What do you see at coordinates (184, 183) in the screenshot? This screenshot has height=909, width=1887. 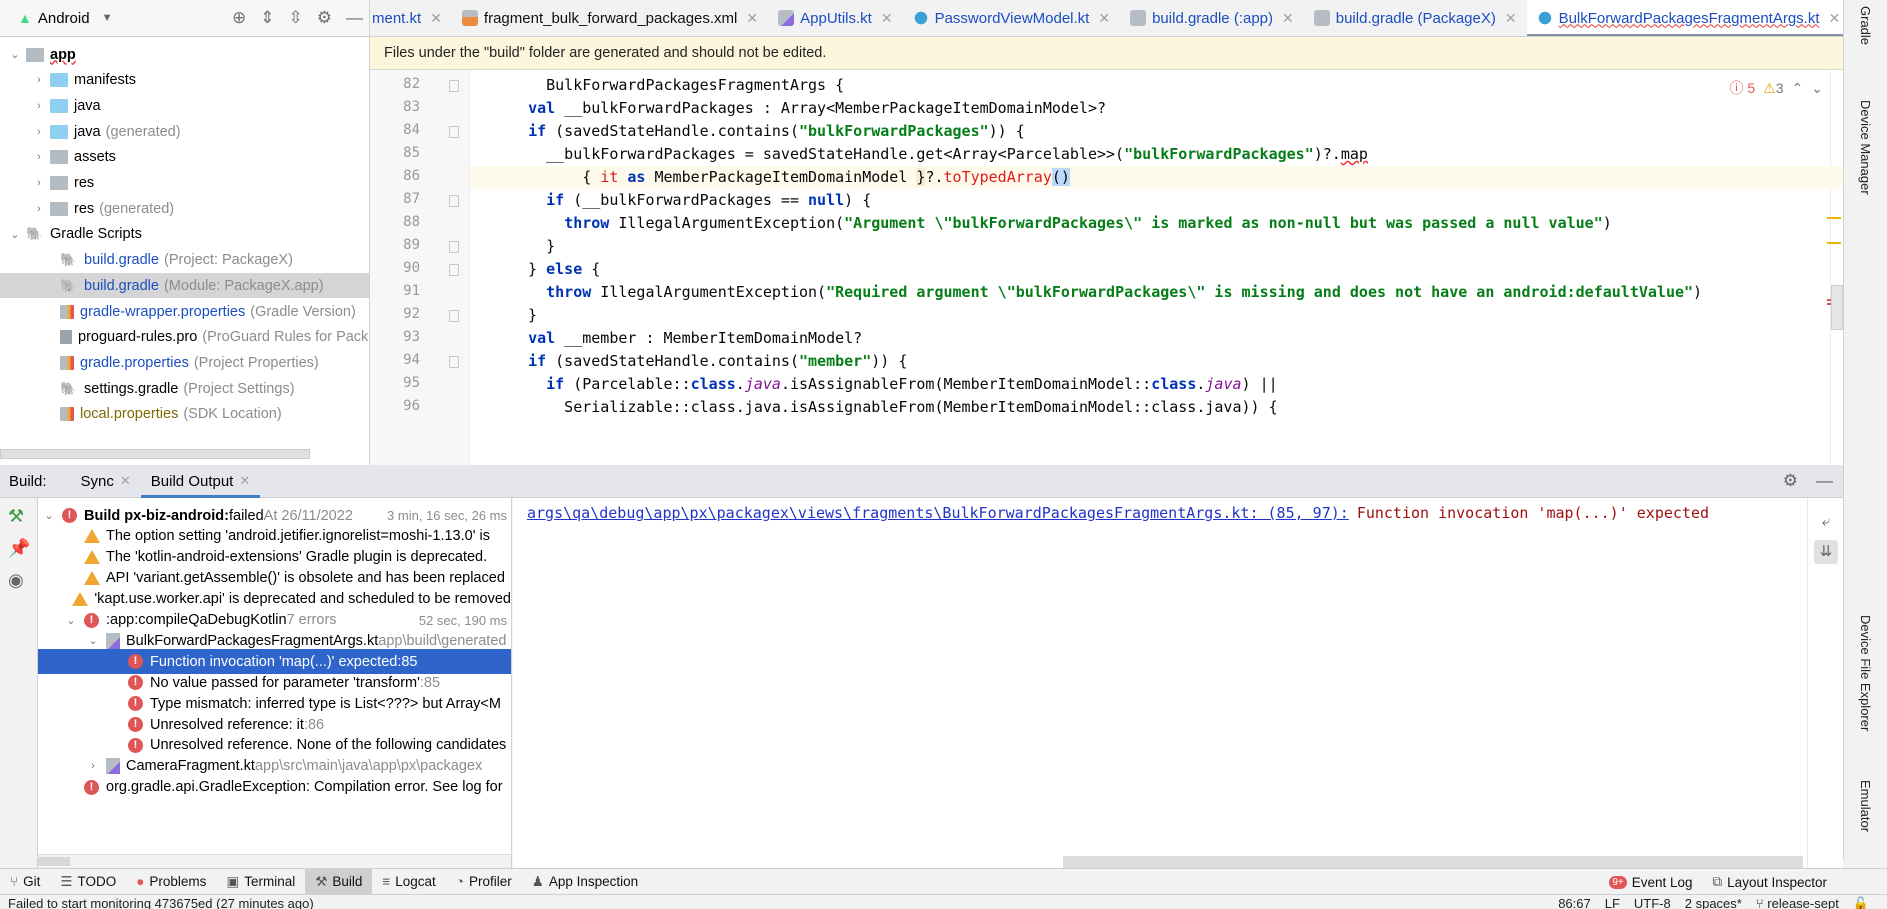 I see `tree-item: › res` at bounding box center [184, 183].